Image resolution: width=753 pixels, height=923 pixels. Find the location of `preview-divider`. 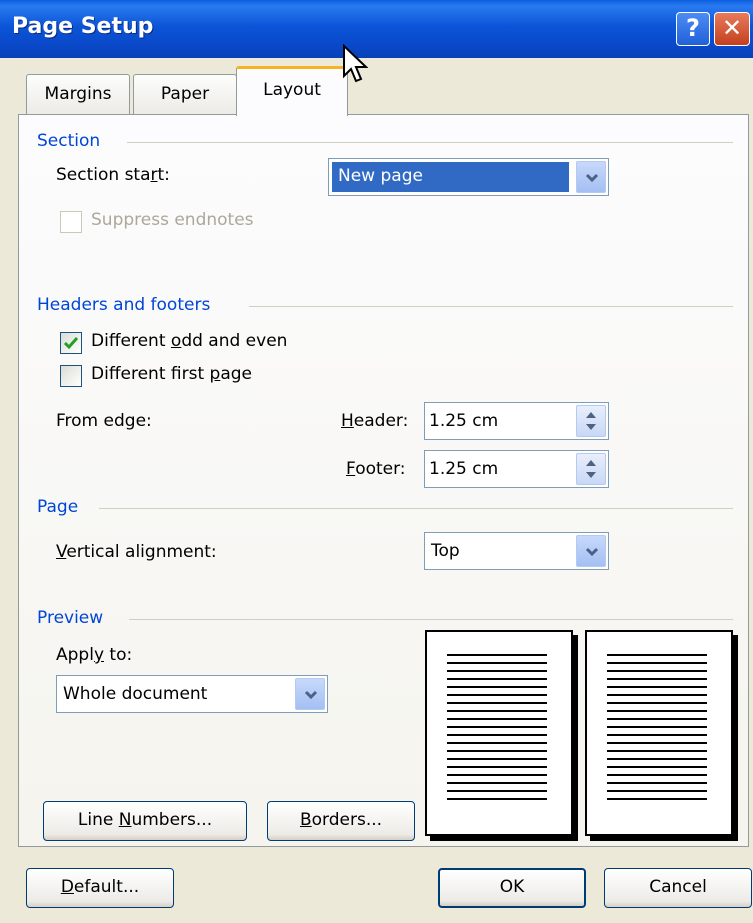

preview-divider is located at coordinates (431, 619).